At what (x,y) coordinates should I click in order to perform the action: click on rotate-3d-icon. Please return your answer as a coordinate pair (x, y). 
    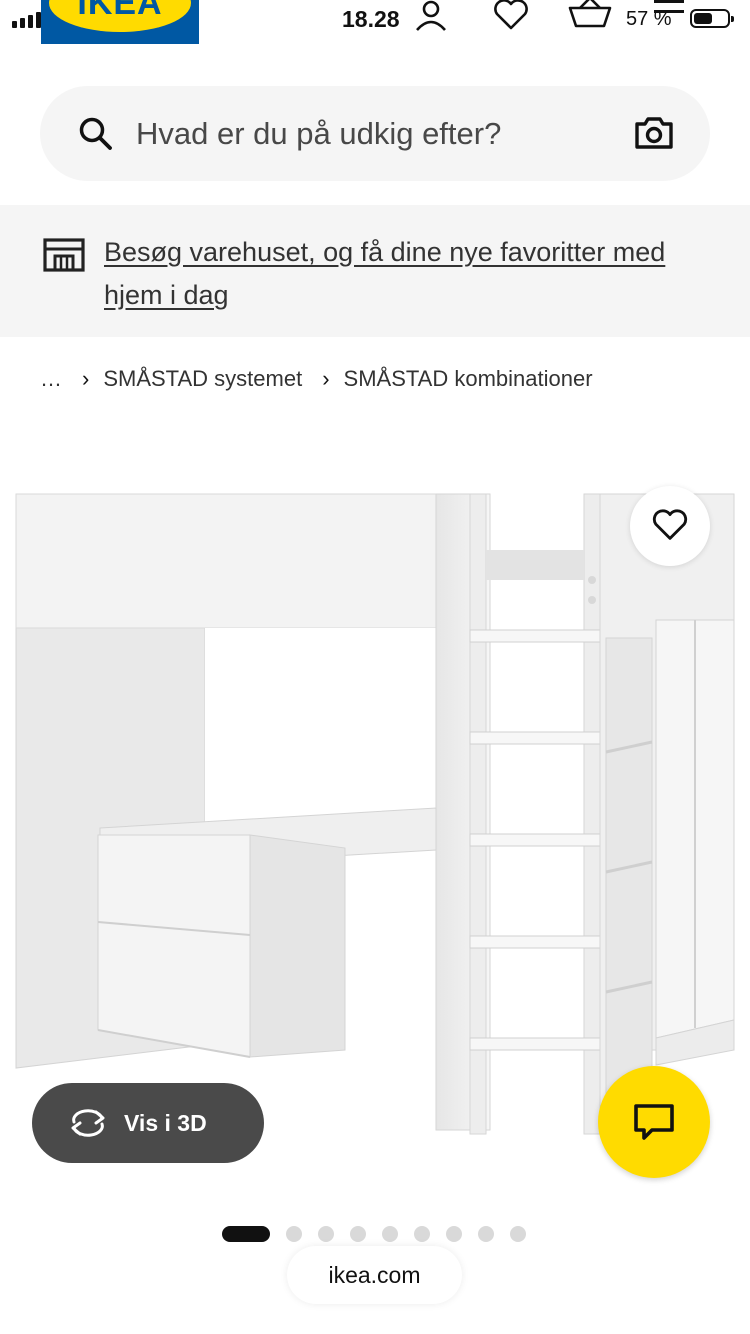
    Looking at the image, I should click on (88, 1123).